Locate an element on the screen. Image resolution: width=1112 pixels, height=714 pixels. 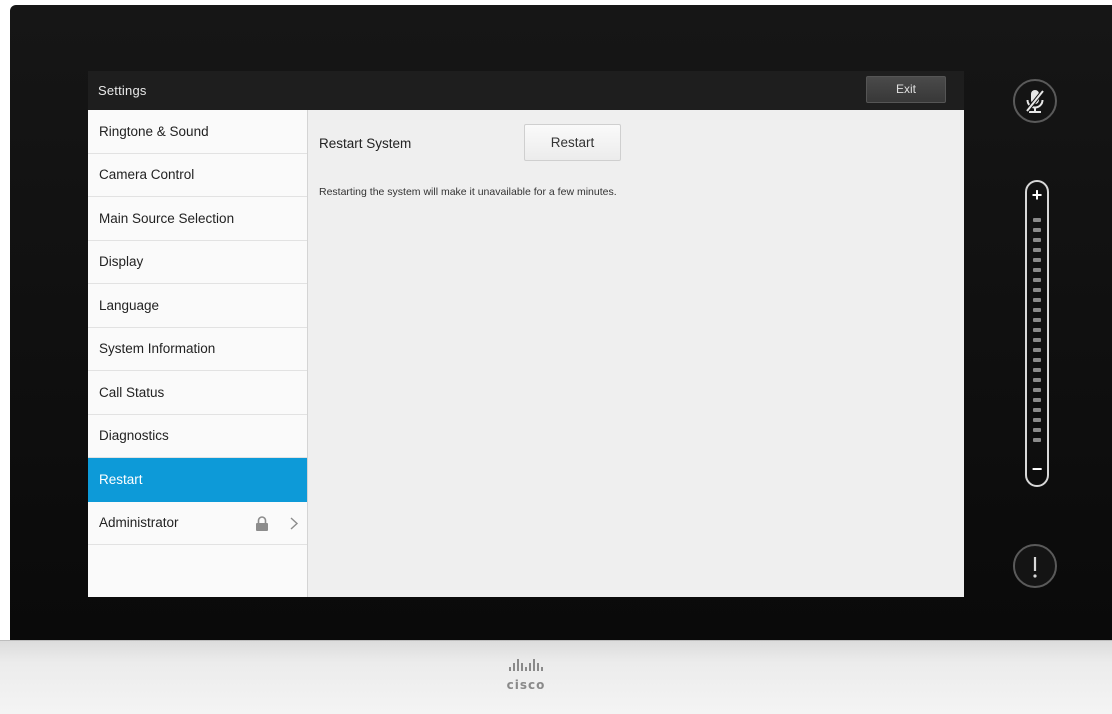
alert-button is located at coordinates (1035, 566).